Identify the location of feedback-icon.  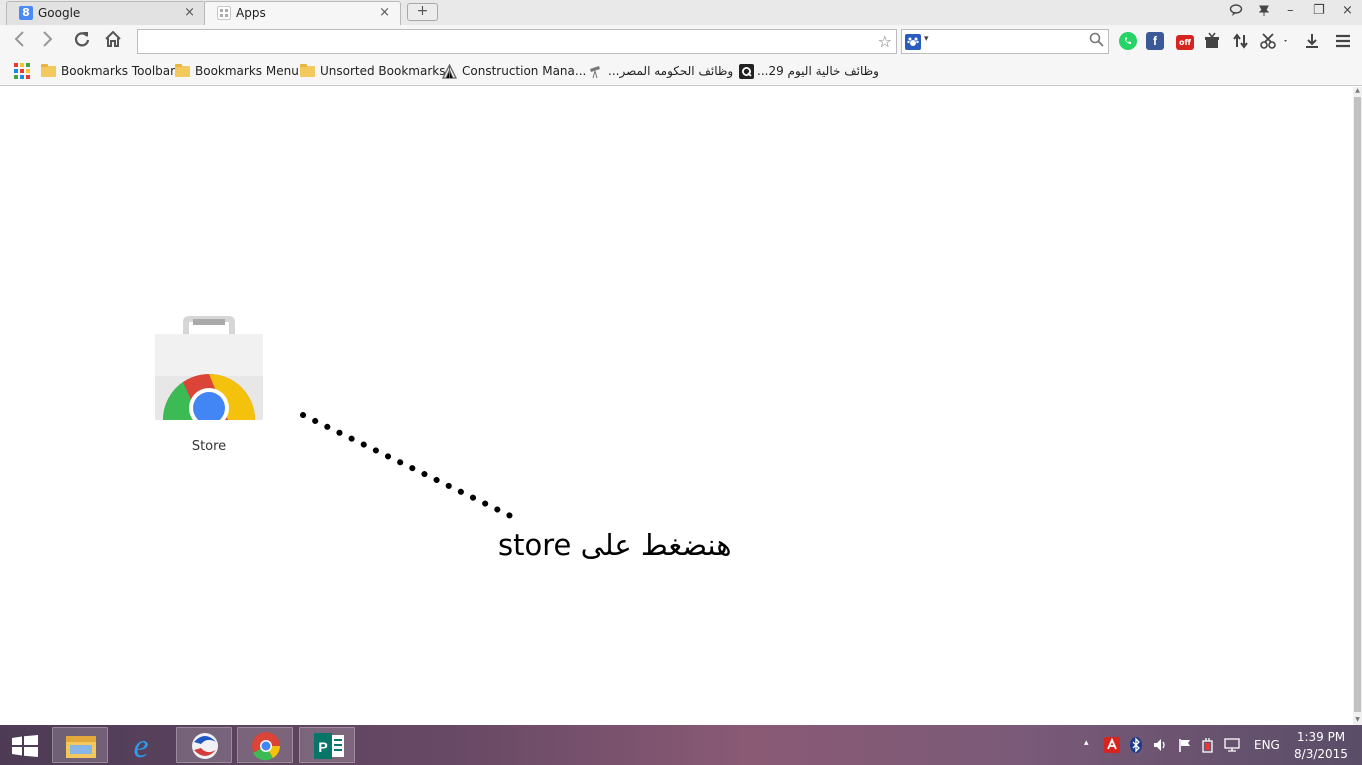
(1236, 12).